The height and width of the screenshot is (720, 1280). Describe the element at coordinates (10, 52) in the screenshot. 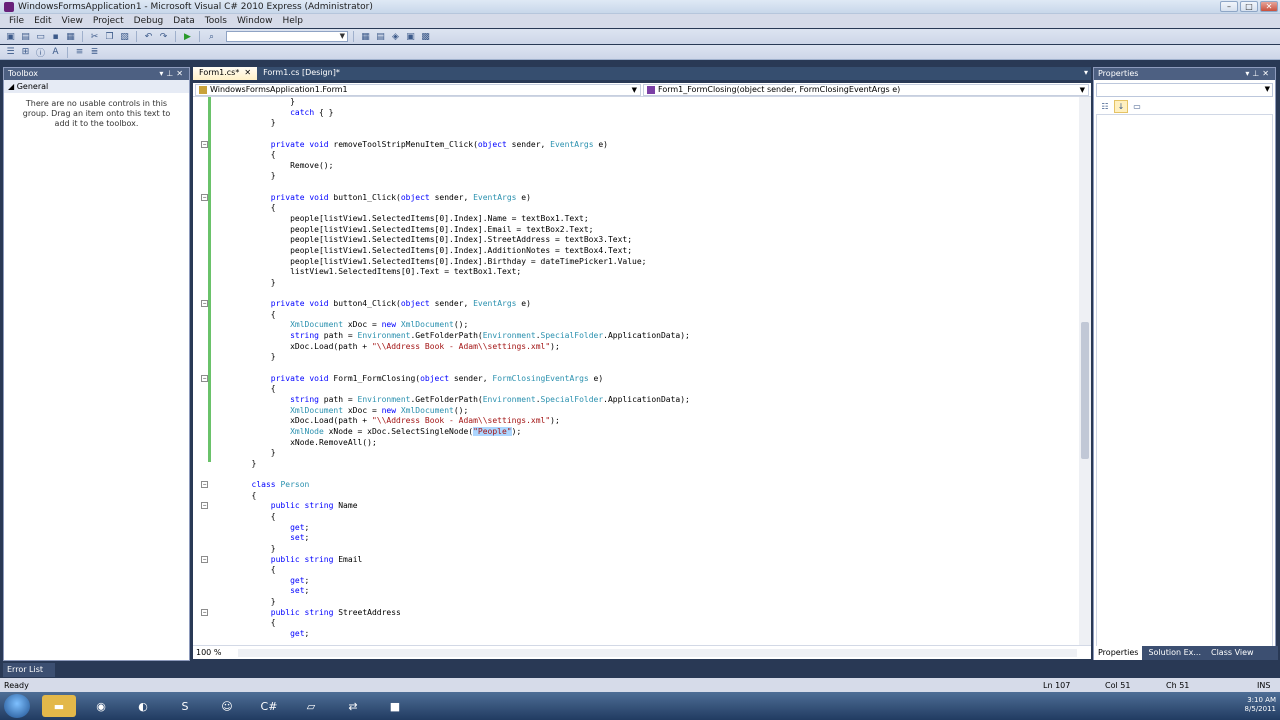

I see `list-members-icon: ☰` at that location.